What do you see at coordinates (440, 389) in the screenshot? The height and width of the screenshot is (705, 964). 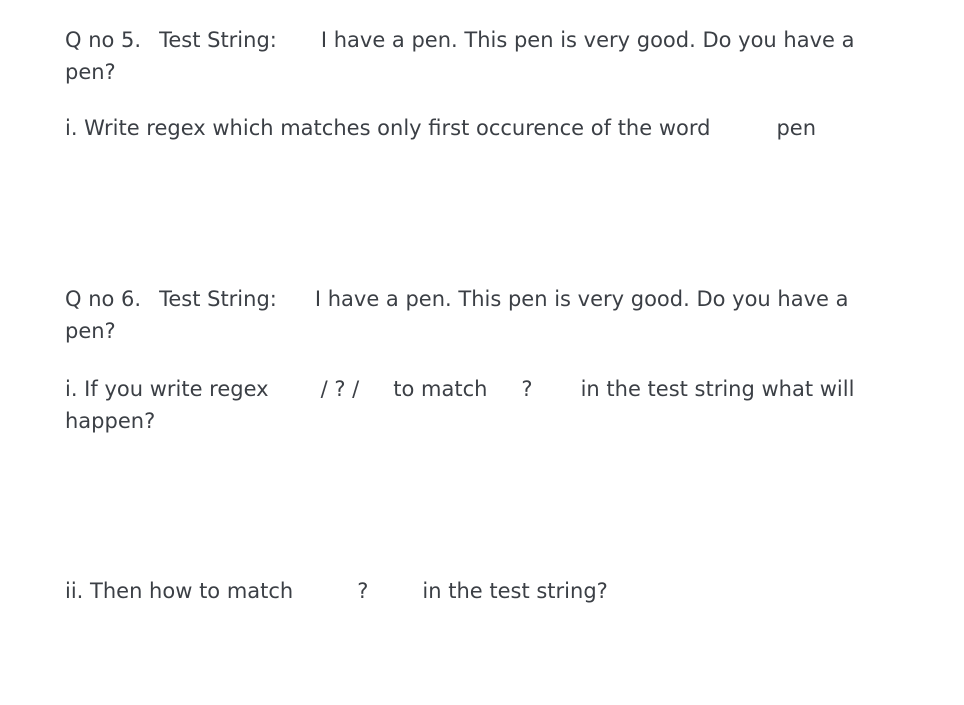 I see `question-6-part-i-middle: to match` at bounding box center [440, 389].